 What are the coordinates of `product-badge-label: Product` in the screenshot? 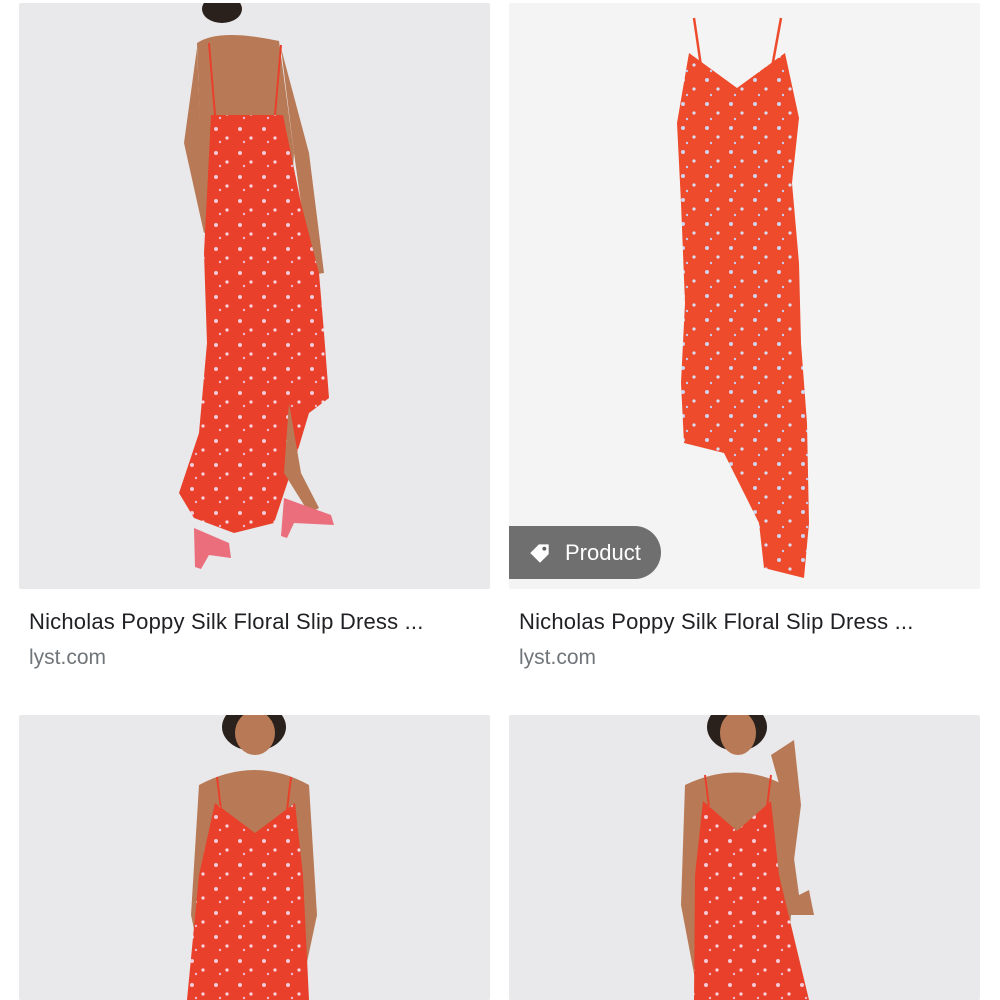 It's located at (603, 552).